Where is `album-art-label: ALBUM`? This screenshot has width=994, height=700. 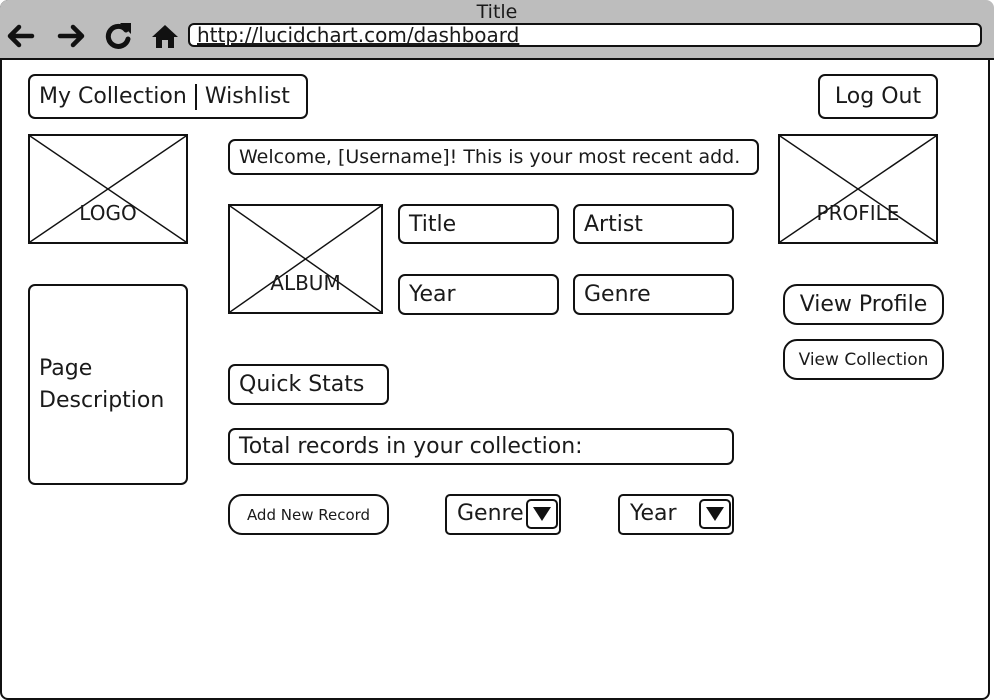 album-art-label: ALBUM is located at coordinates (305, 283).